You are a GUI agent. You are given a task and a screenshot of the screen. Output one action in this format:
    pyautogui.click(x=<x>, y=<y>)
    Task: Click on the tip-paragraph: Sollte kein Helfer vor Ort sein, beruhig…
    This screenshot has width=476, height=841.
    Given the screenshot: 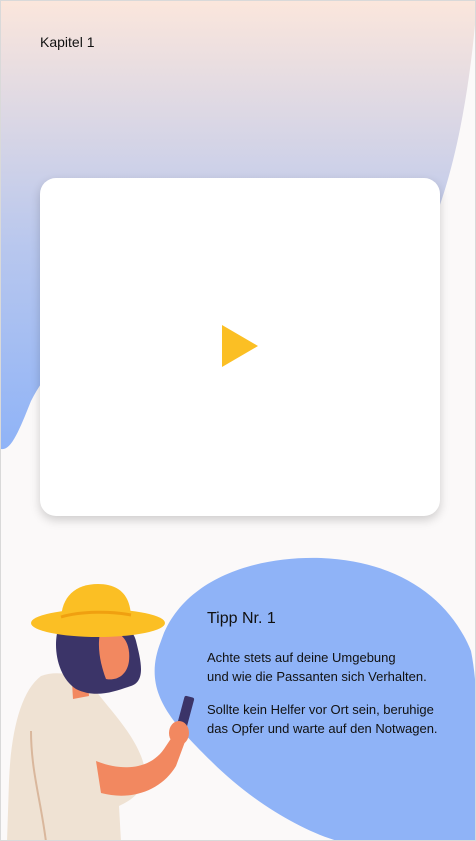 What is the action you would take?
    pyautogui.click(x=339, y=719)
    